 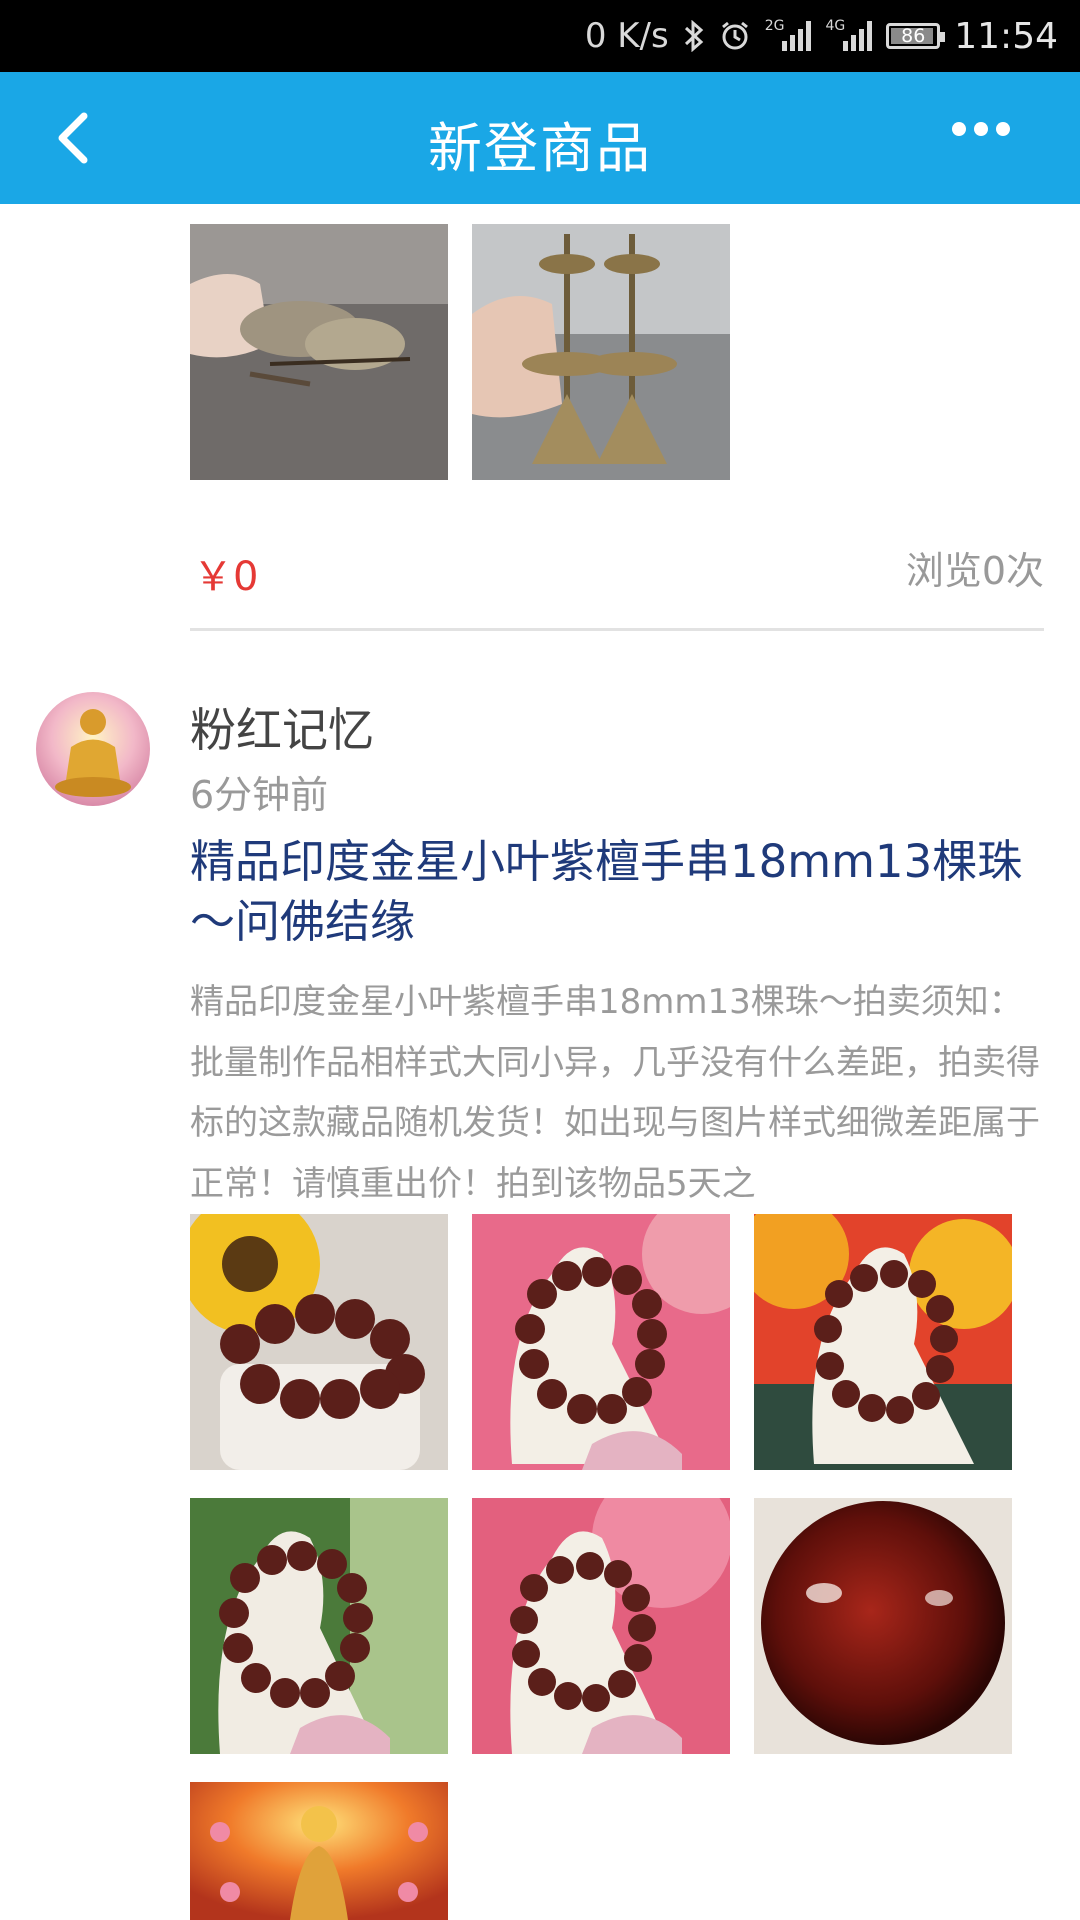 I want to click on page-title: 新登商品, so click(x=540, y=148).